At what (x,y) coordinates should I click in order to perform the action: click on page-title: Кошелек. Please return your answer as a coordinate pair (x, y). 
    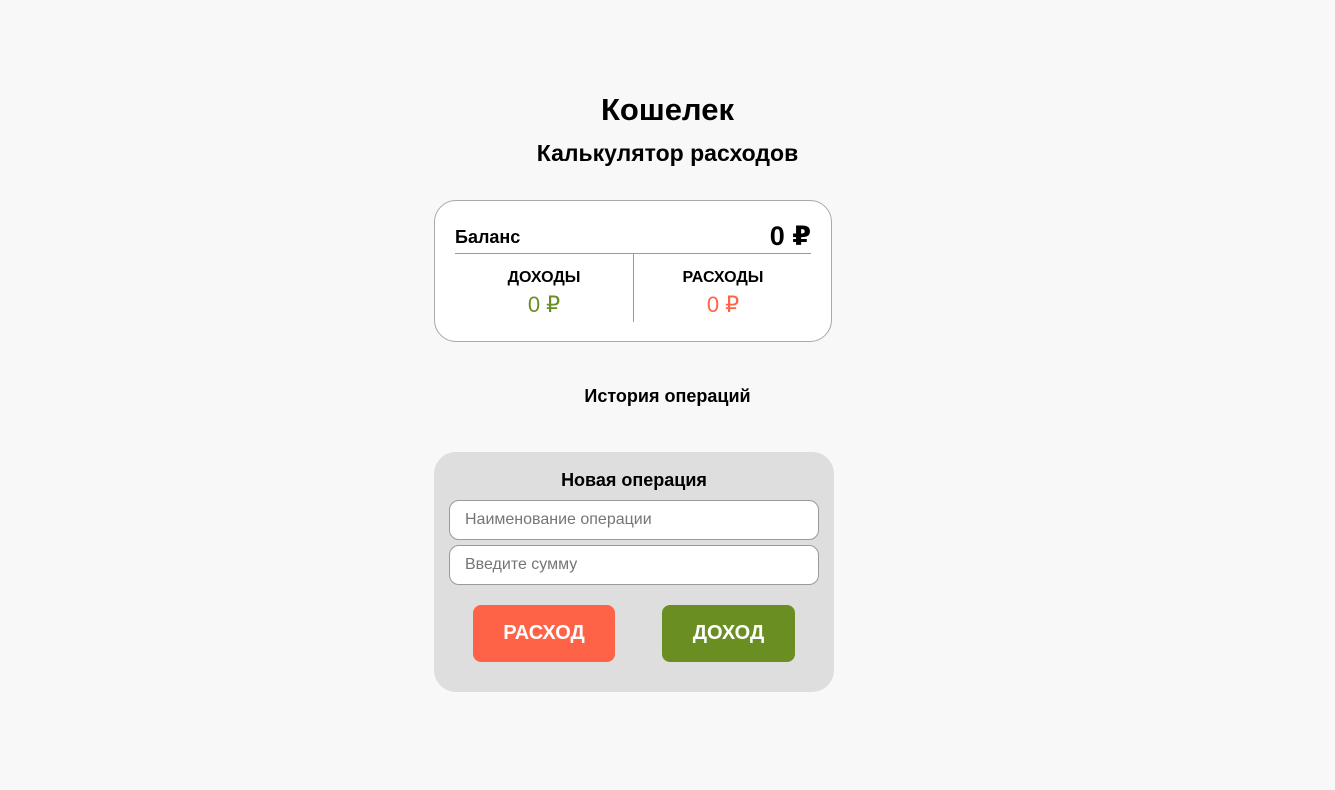
    Looking at the image, I should click on (667, 109).